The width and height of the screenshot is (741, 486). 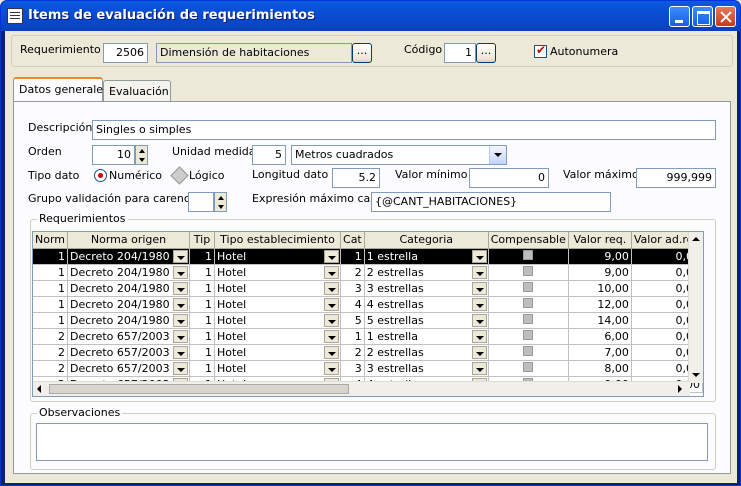 I want to click on longitud-field: 5.2, so click(x=356, y=178).